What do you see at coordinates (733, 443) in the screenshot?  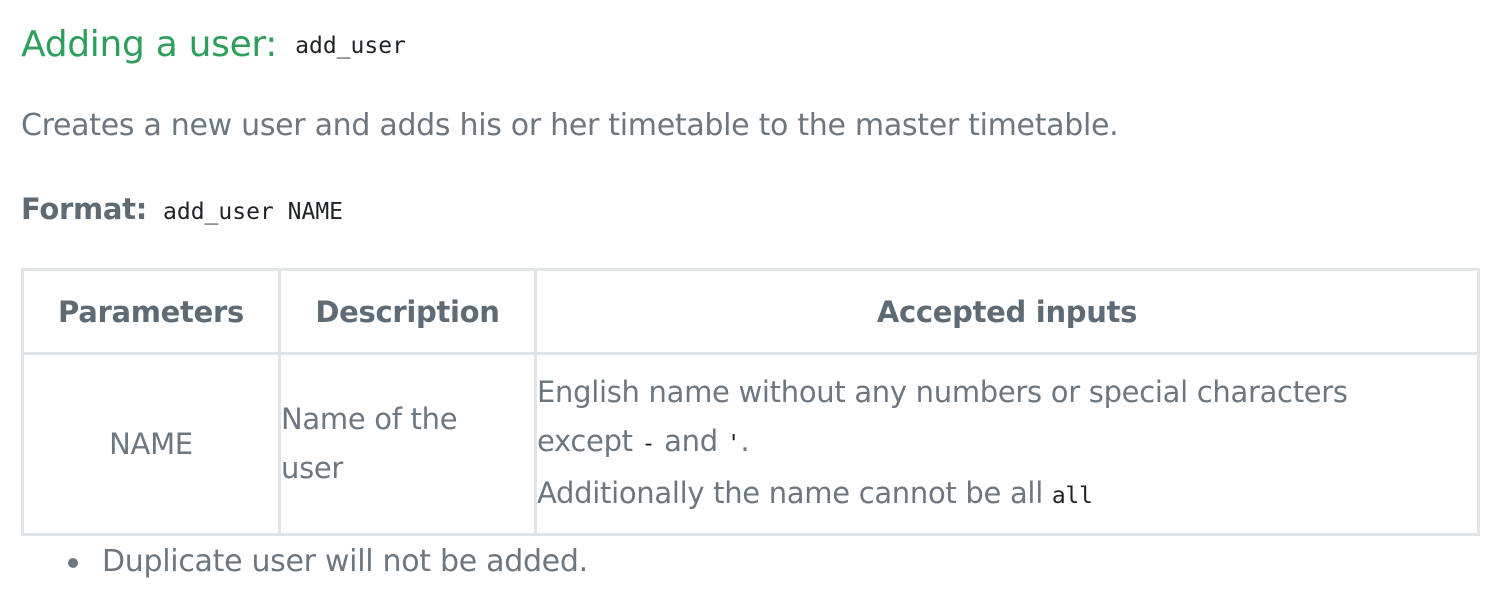 I see `accepted-quote-code: '` at bounding box center [733, 443].